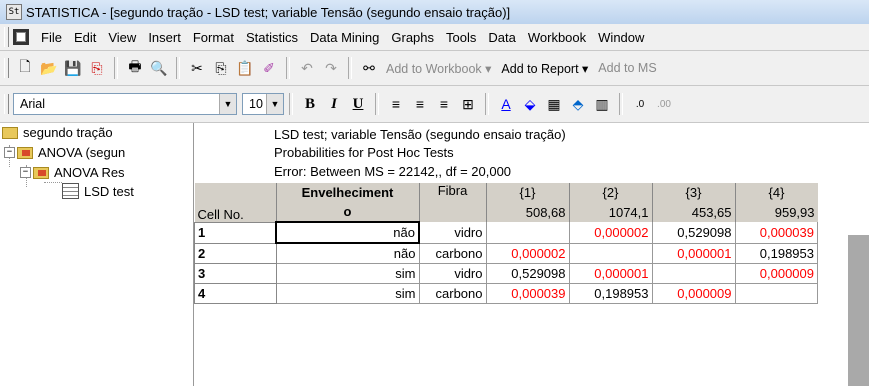  I want to click on copy-icon: ⎘, so click(221, 68).